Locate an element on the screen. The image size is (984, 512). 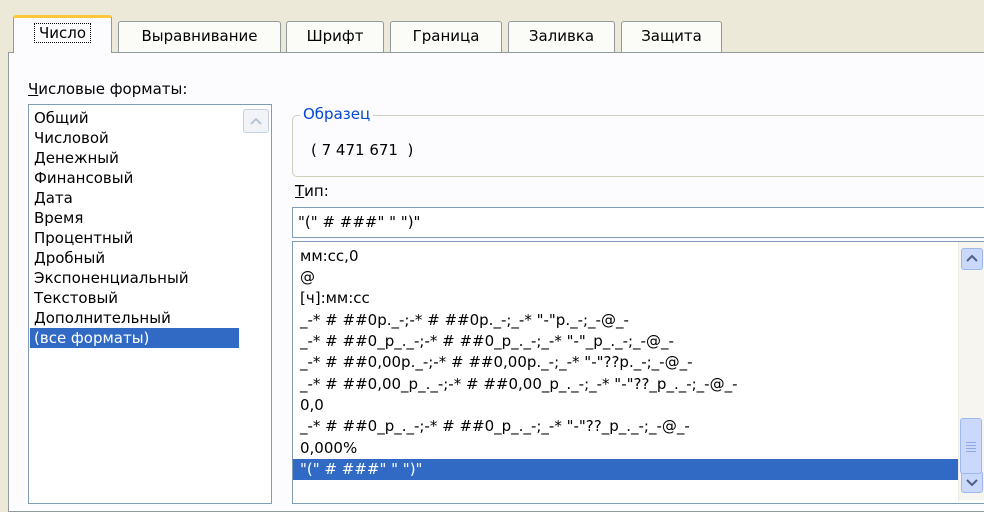
category-scroll-up-button is located at coordinates (256, 121).